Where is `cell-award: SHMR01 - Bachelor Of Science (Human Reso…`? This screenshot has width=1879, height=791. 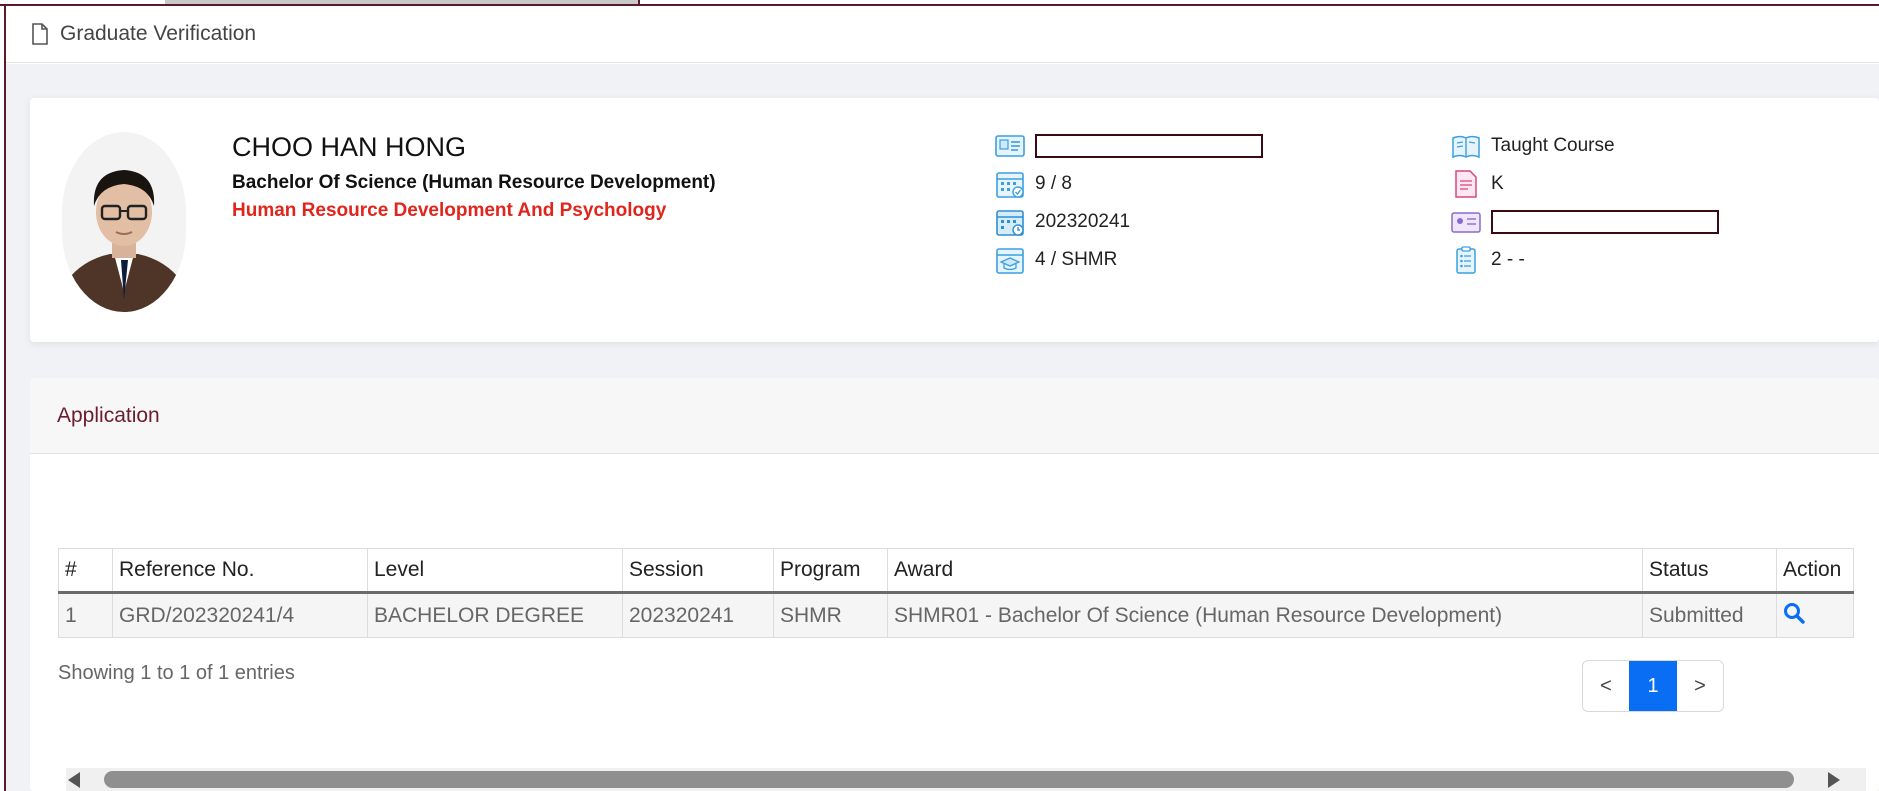
cell-award: SHMR01 - Bachelor Of Science (Human Reso… is located at coordinates (1265, 615).